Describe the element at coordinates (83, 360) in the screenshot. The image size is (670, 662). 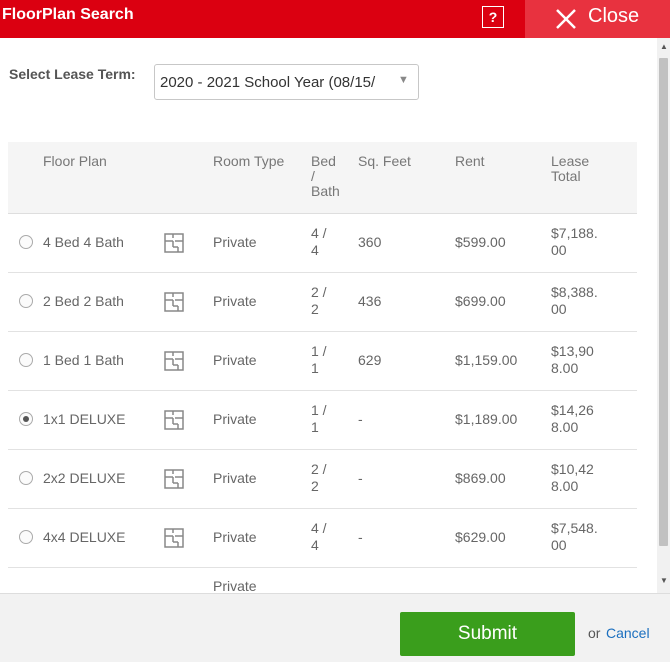
I see `floorplan-name: 1 Bed 1 Bath` at that location.